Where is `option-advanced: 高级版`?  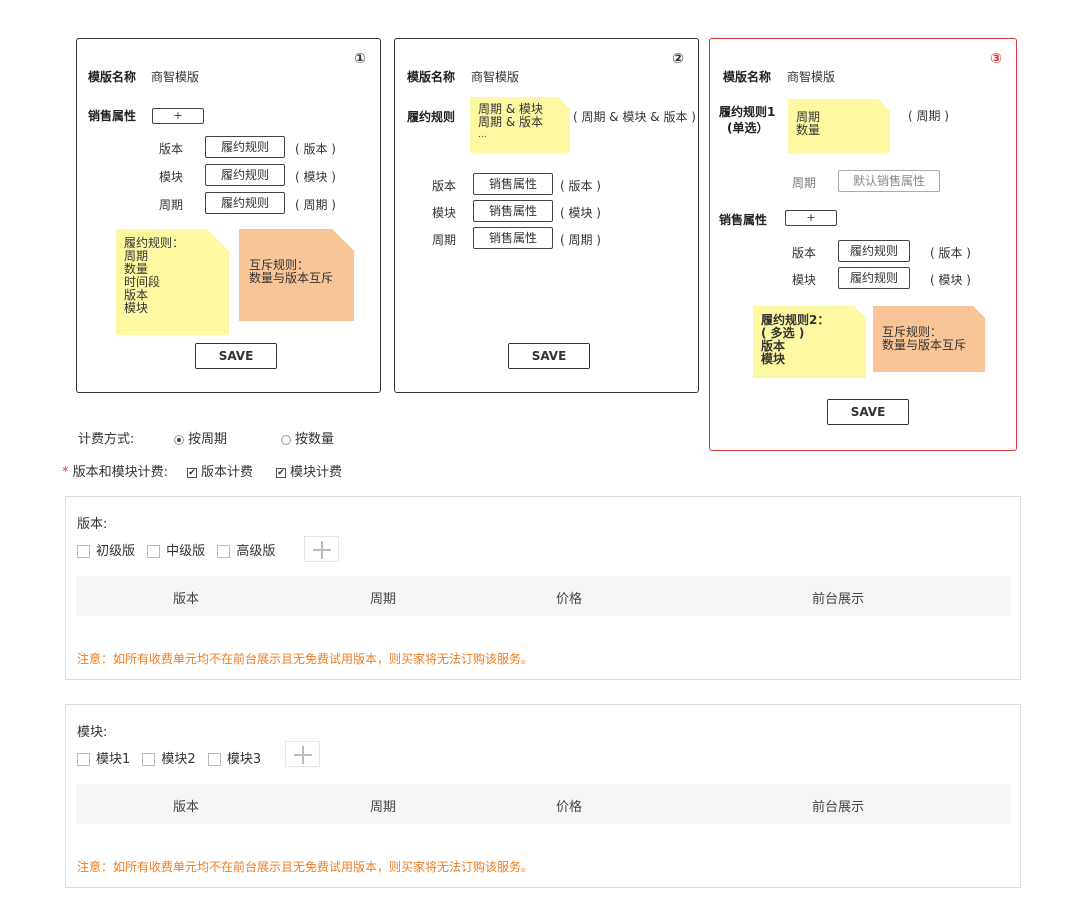 option-advanced: 高级版 is located at coordinates (246, 551).